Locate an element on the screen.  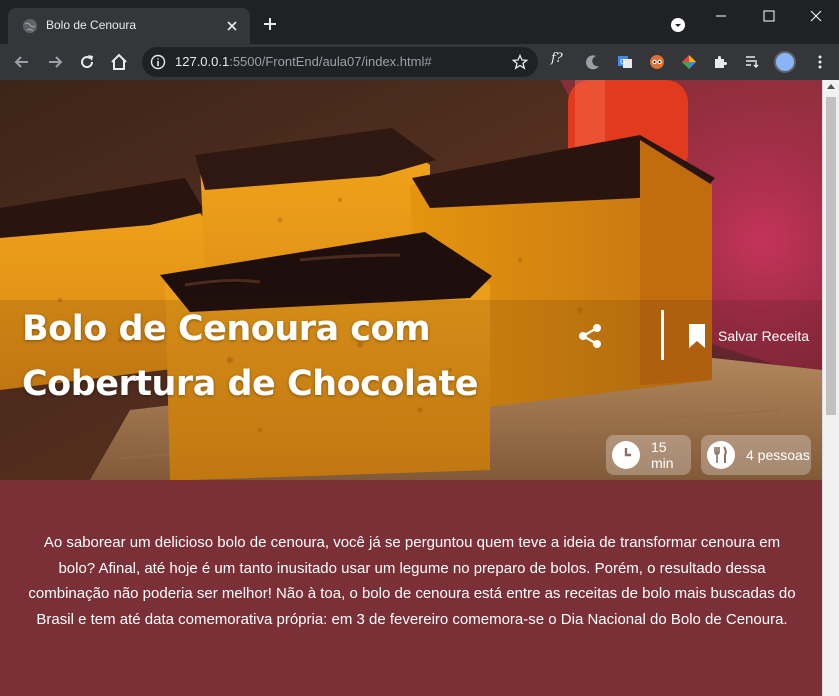
ext-translate-icon: G is located at coordinates (625, 62).